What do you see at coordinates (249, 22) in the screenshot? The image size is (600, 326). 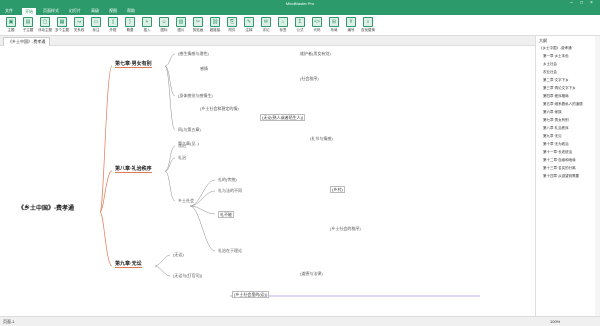 I see `ribbon-icon: ✎` at bounding box center [249, 22].